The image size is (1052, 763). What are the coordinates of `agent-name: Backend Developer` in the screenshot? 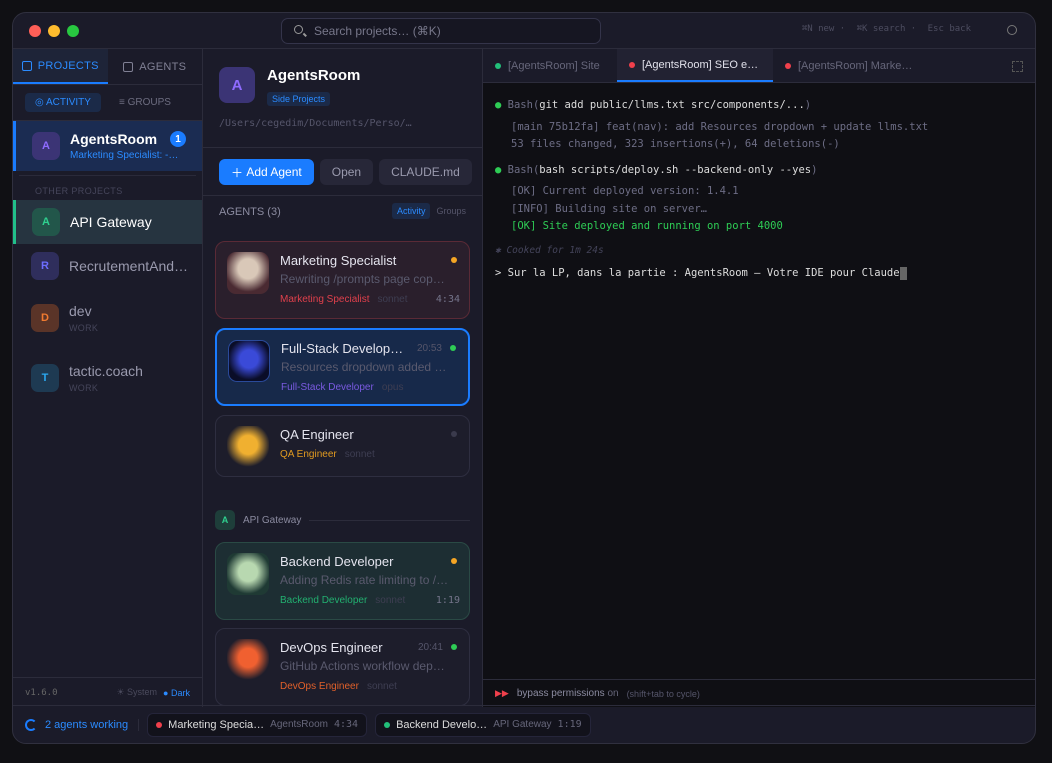 It's located at (337, 561).